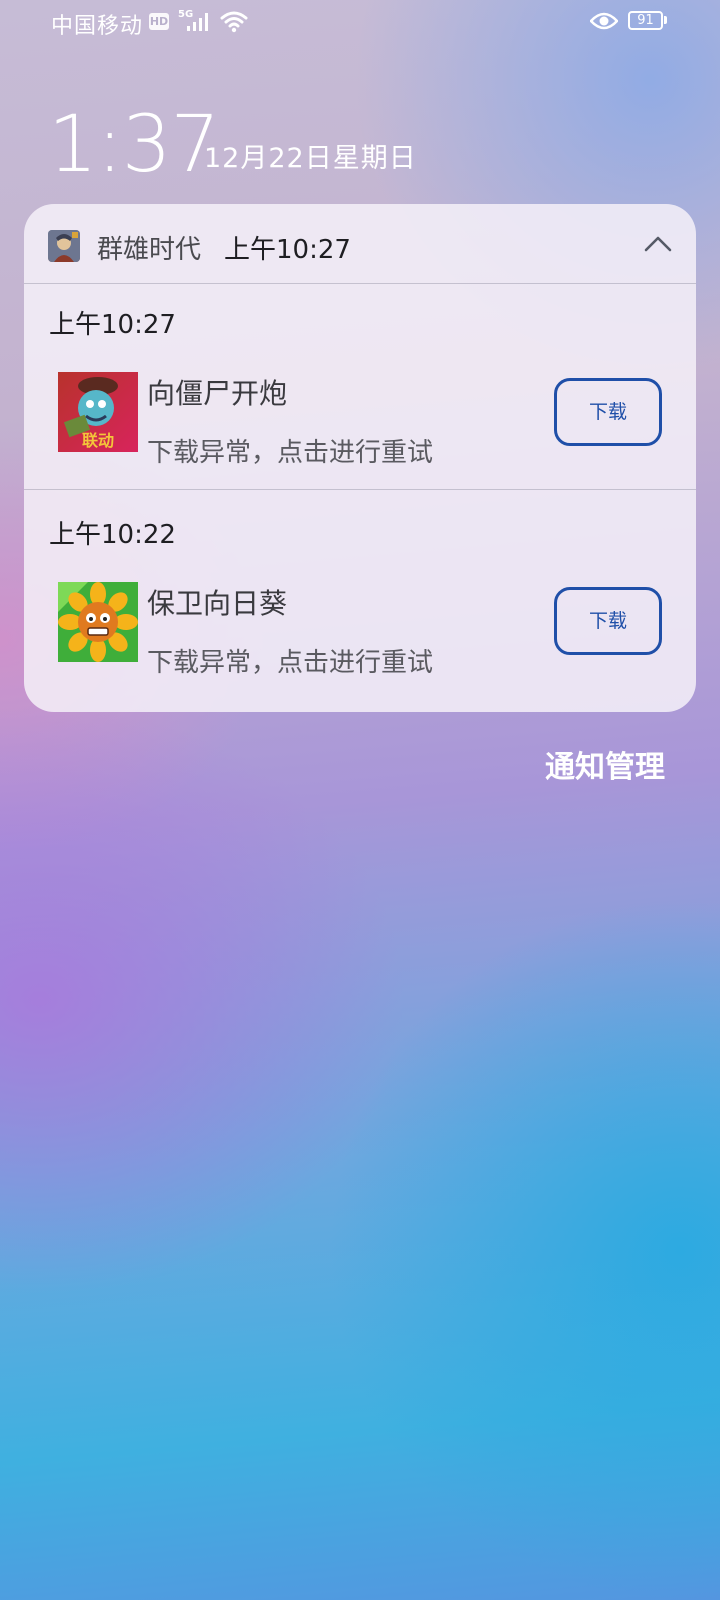  I want to click on signal-icon, so click(197, 22).